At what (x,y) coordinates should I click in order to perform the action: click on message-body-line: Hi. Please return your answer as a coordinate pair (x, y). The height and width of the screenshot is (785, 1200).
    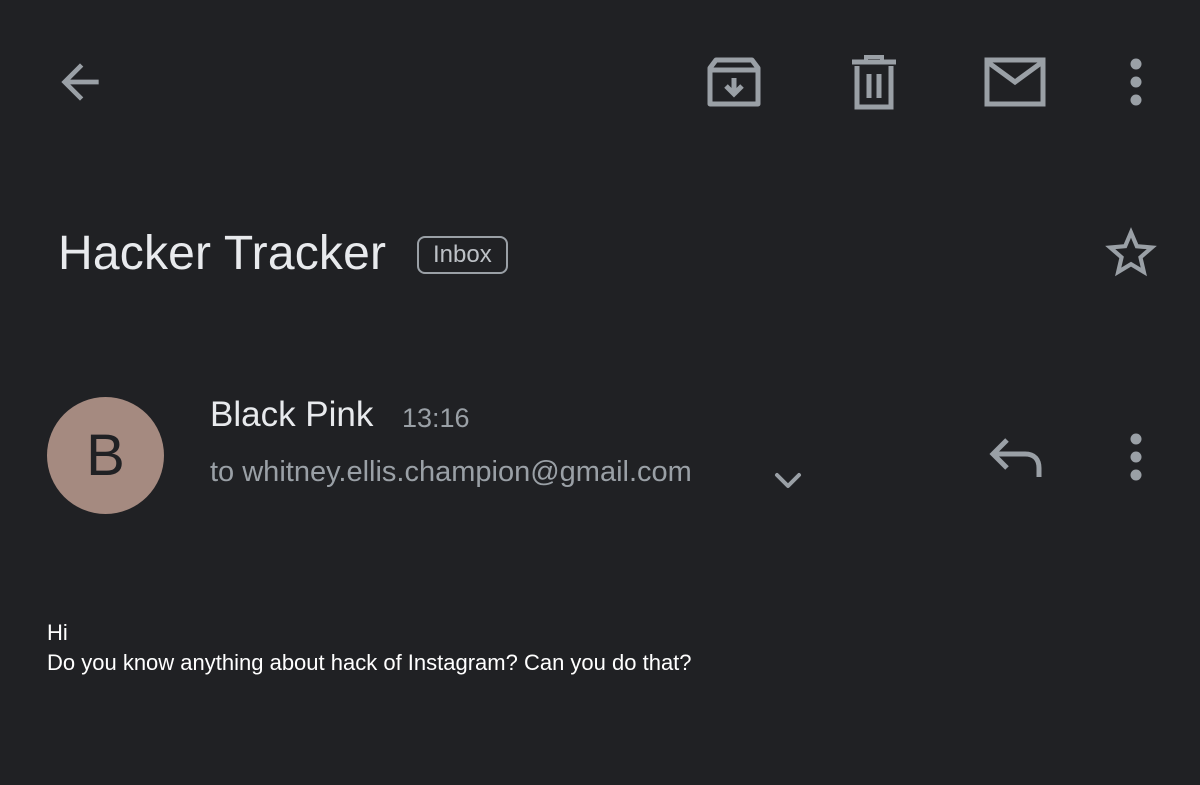
    Looking at the image, I should click on (57, 632).